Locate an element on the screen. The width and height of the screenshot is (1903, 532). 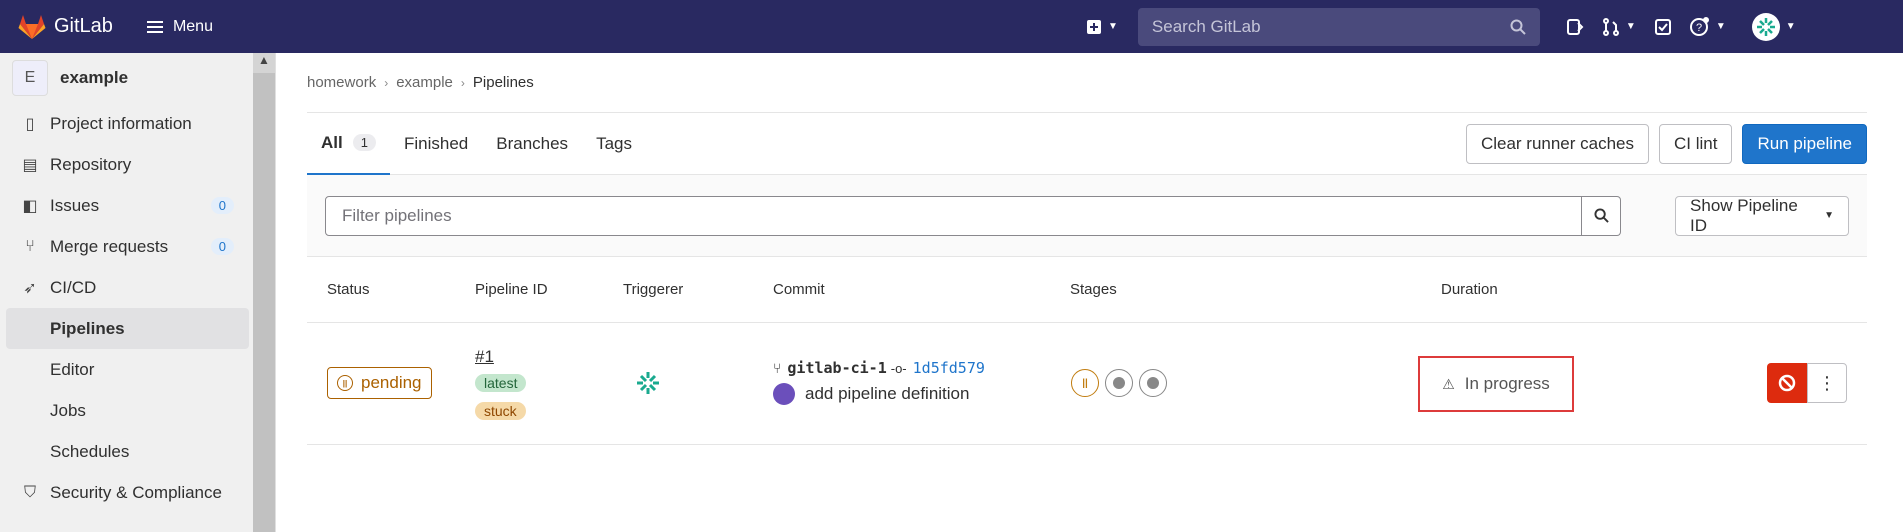
commit-sha-link: 1d5fd579 is located at coordinates (949, 368).